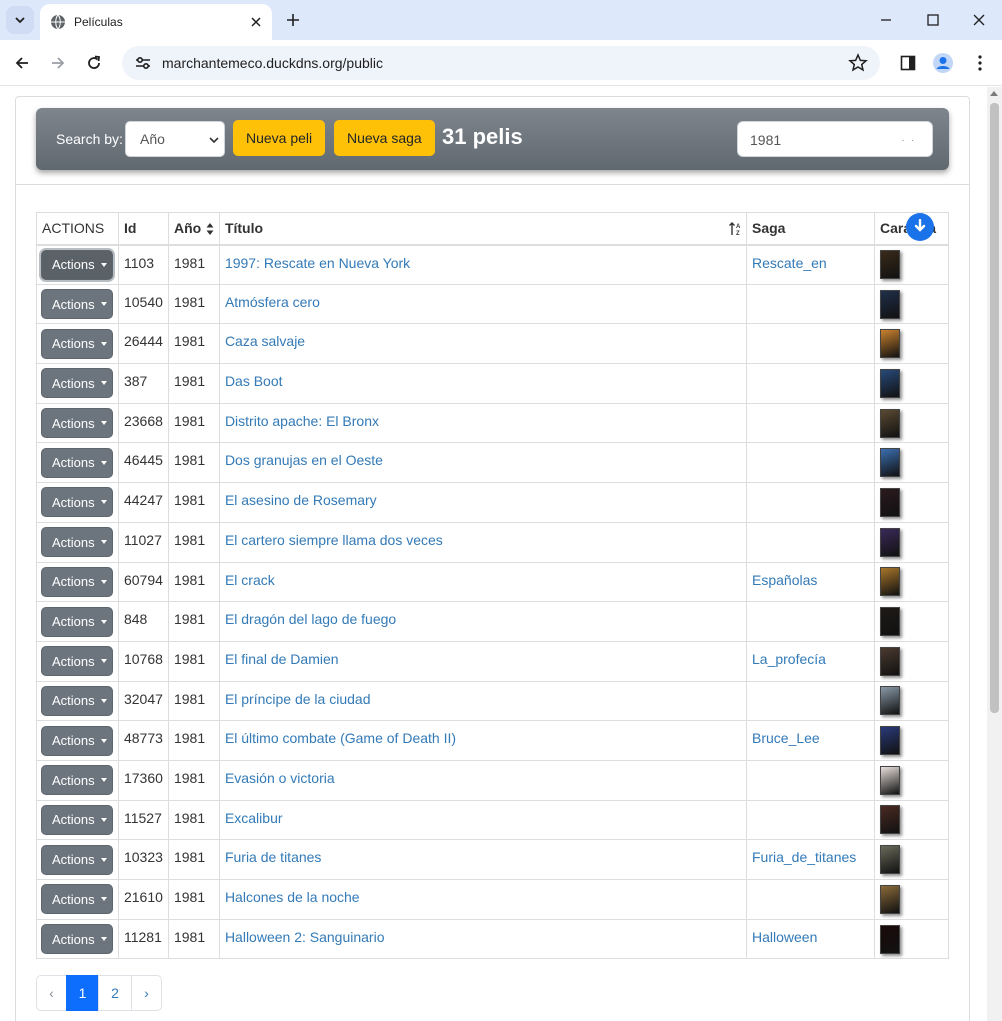  What do you see at coordinates (334, 540) in the screenshot?
I see `movie-title-link: El cartero siempre llama dos veces` at bounding box center [334, 540].